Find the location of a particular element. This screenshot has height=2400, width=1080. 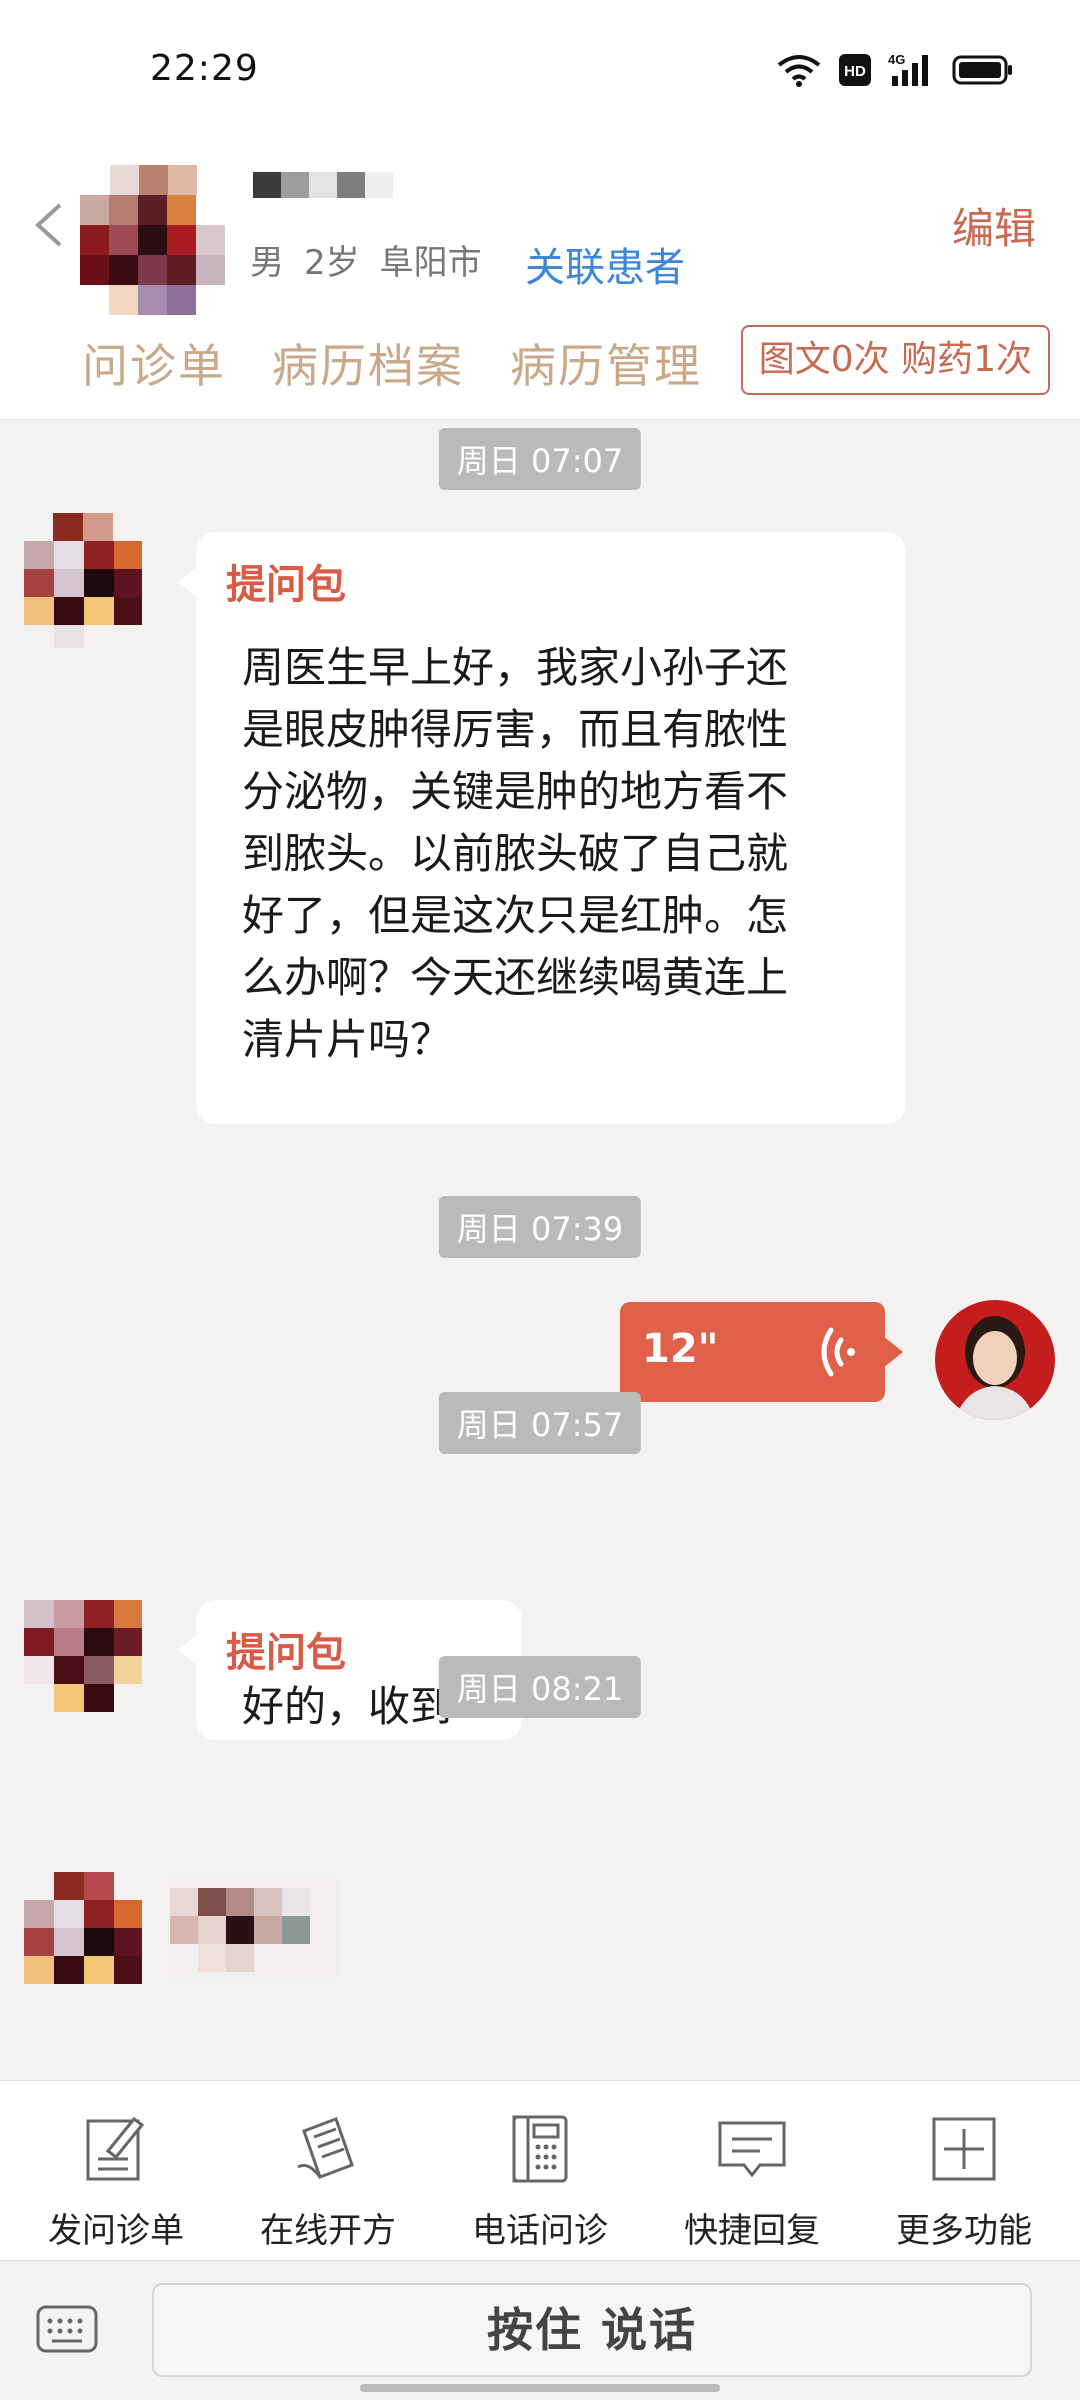

func-label: 电话问诊 is located at coordinates (540, 2231).